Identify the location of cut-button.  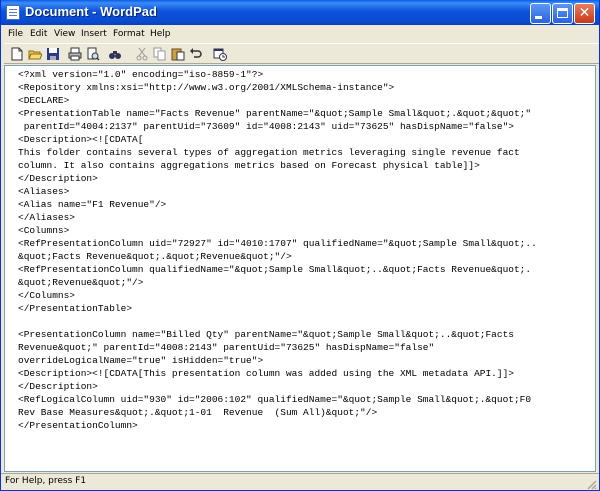
(142, 54).